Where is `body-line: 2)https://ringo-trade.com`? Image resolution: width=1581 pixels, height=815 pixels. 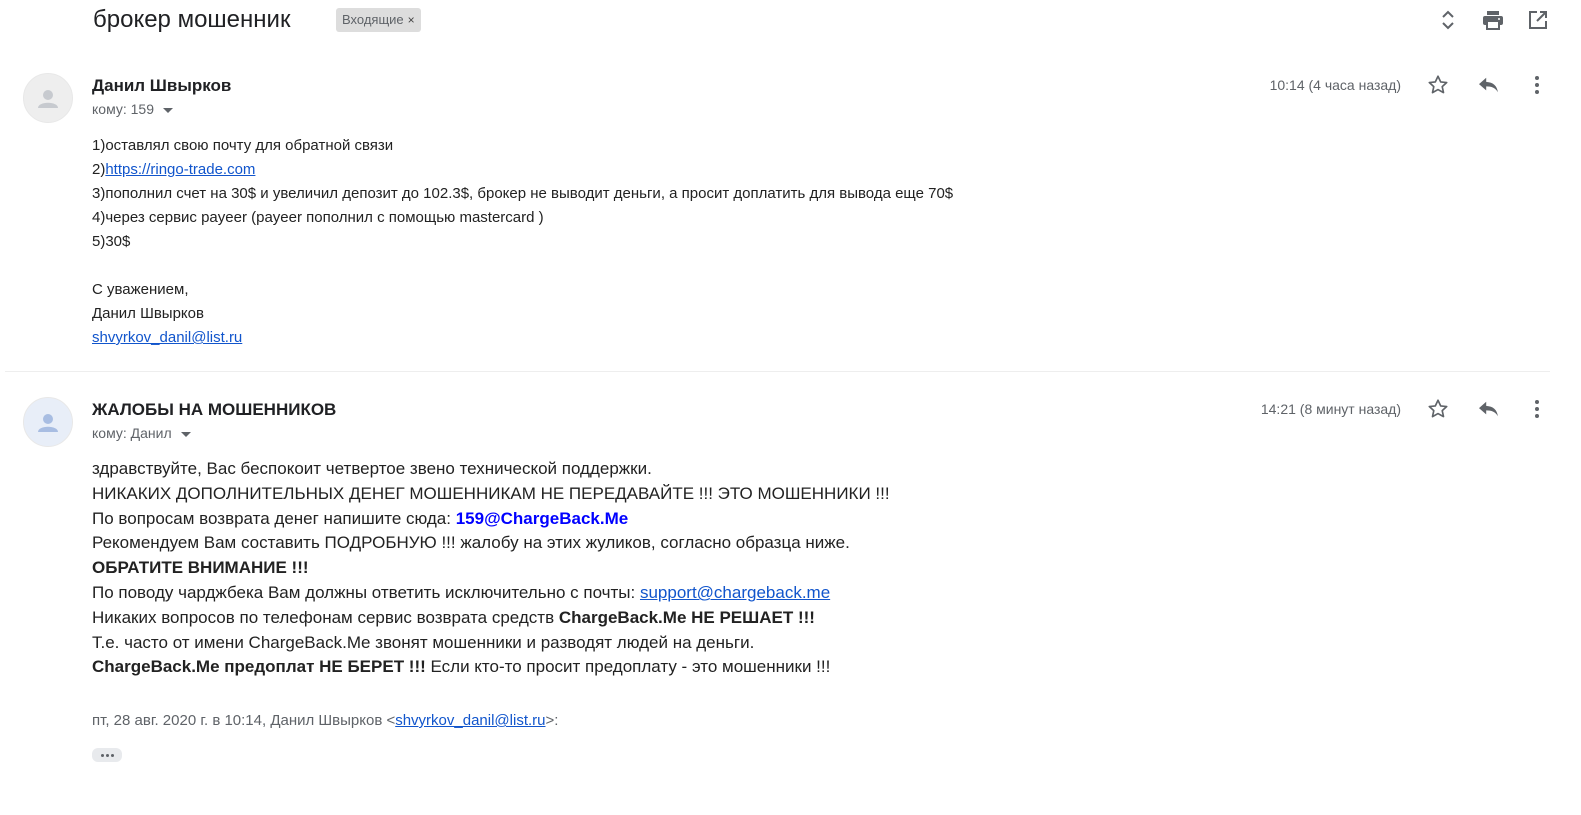
body-line: 2)https://ringo-trade.com is located at coordinates (522, 170).